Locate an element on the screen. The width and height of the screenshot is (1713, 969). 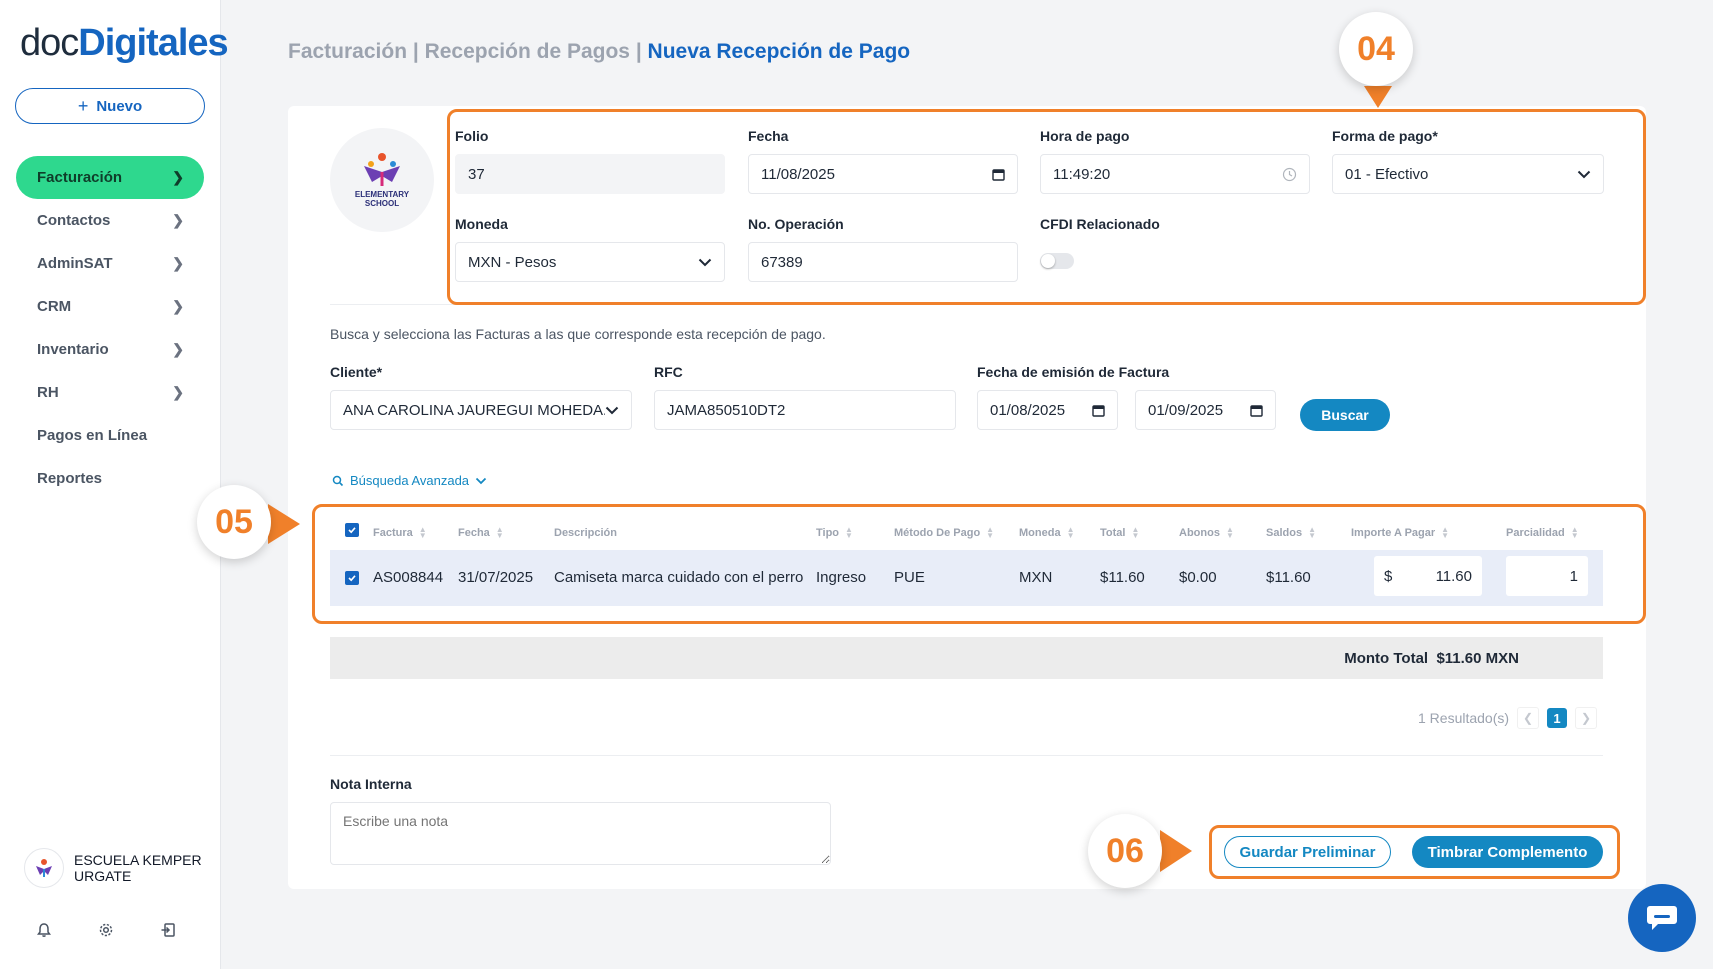
sidebar-item-adminsat: AdminSAT ❯ is located at coordinates (110, 263).